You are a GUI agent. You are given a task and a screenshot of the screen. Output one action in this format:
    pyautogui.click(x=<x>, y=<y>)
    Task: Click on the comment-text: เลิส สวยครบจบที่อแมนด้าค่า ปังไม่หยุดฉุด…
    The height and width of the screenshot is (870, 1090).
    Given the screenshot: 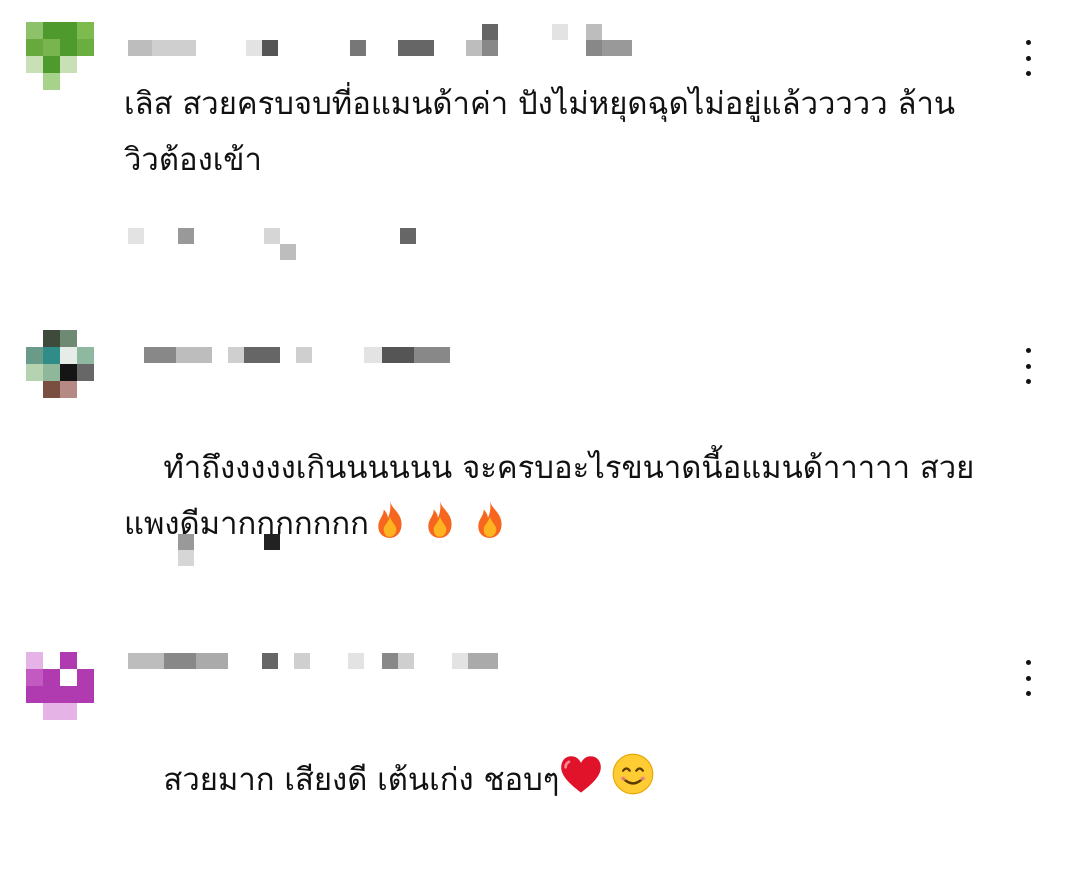 What is the action you would take?
    pyautogui.click(x=540, y=132)
    